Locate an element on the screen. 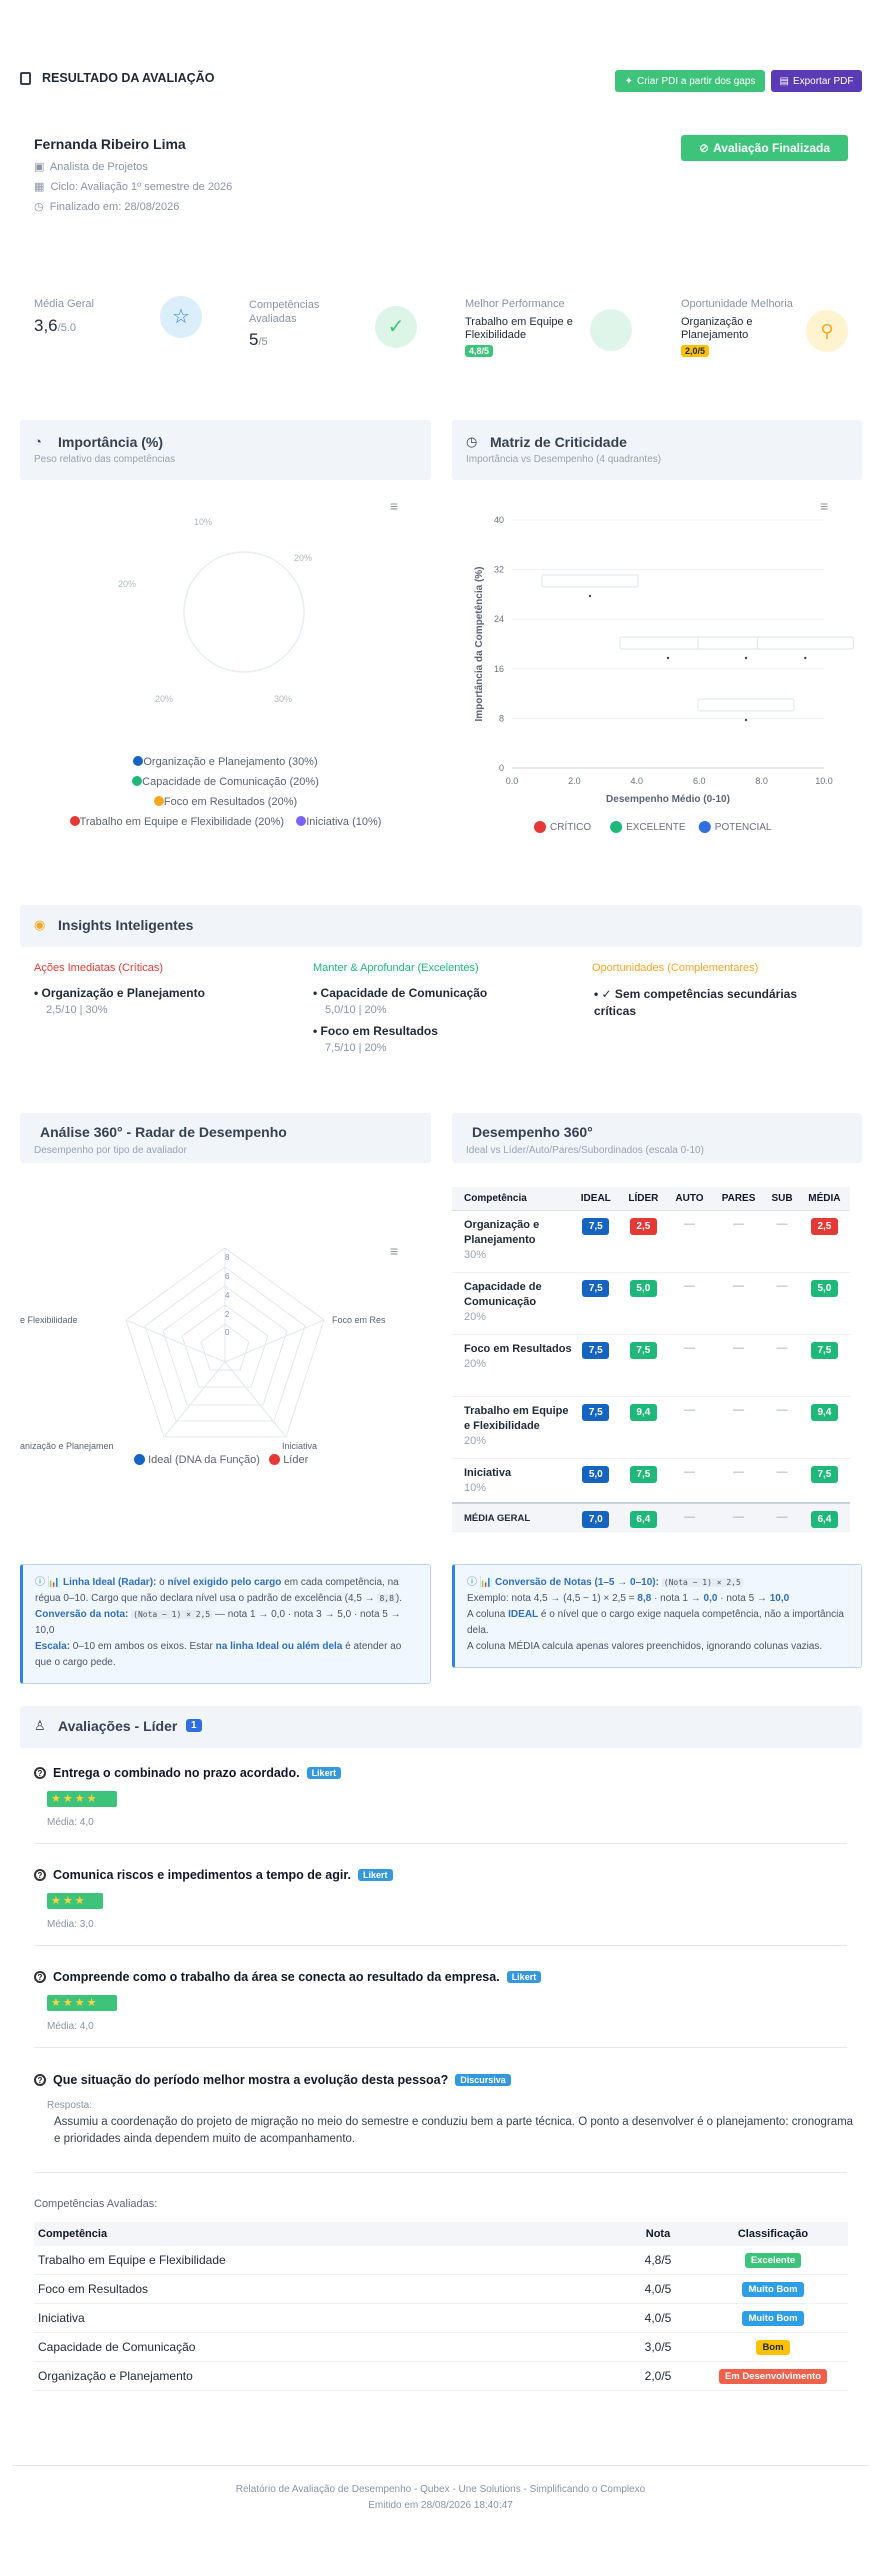 This screenshot has height=2560, width=881. radar-legend: Ideal (DNA da Função) Líder is located at coordinates (221, 1460).